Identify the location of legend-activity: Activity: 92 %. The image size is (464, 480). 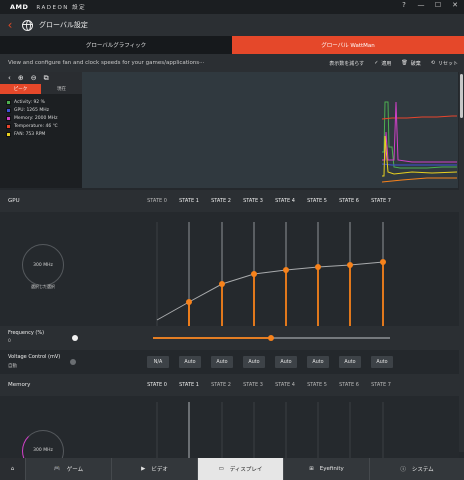
(44, 102).